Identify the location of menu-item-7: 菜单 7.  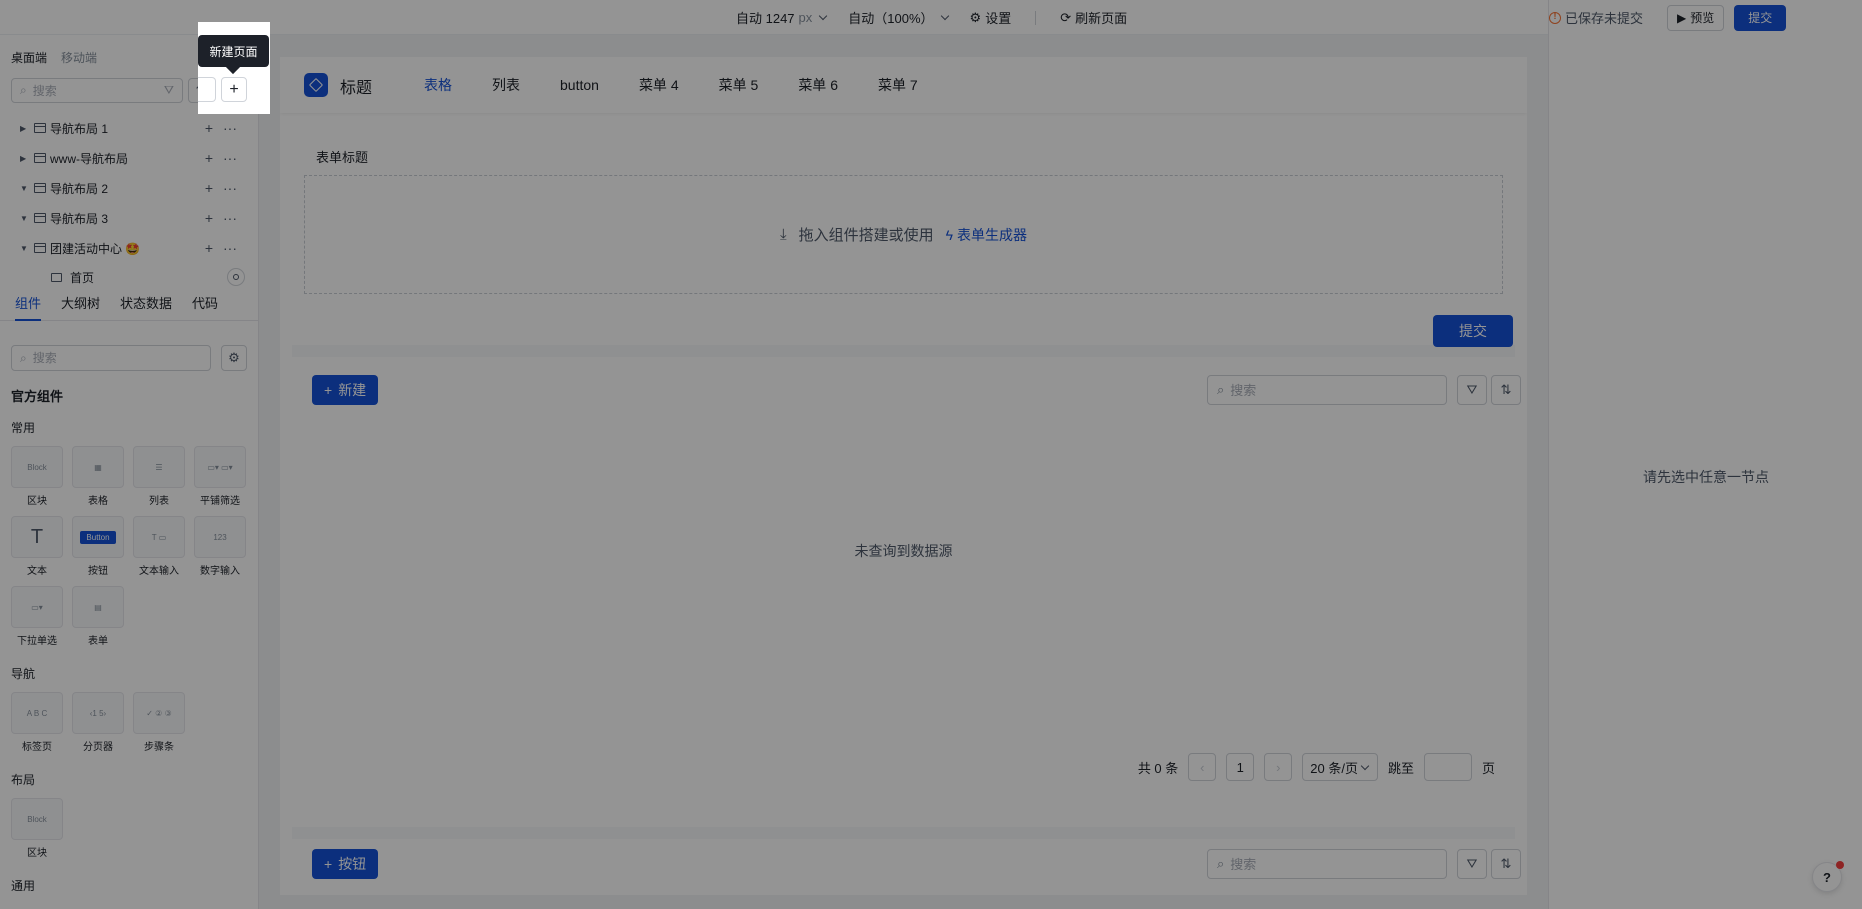
(898, 85).